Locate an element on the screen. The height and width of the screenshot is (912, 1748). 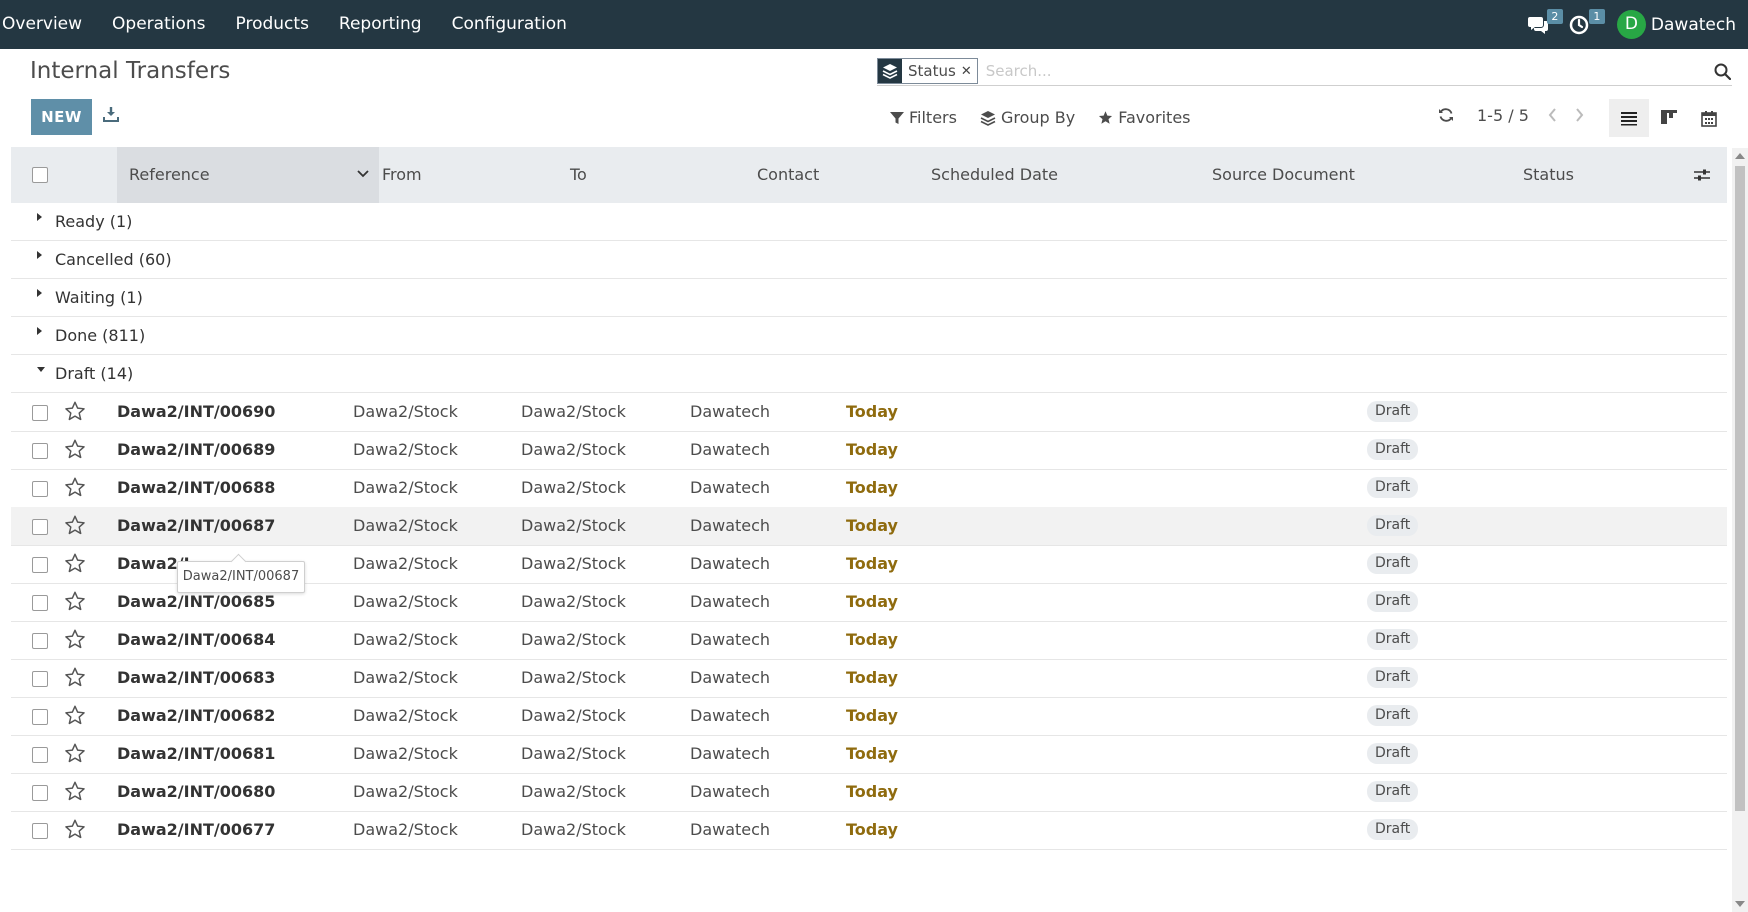
avatar: D is located at coordinates (1631, 24).